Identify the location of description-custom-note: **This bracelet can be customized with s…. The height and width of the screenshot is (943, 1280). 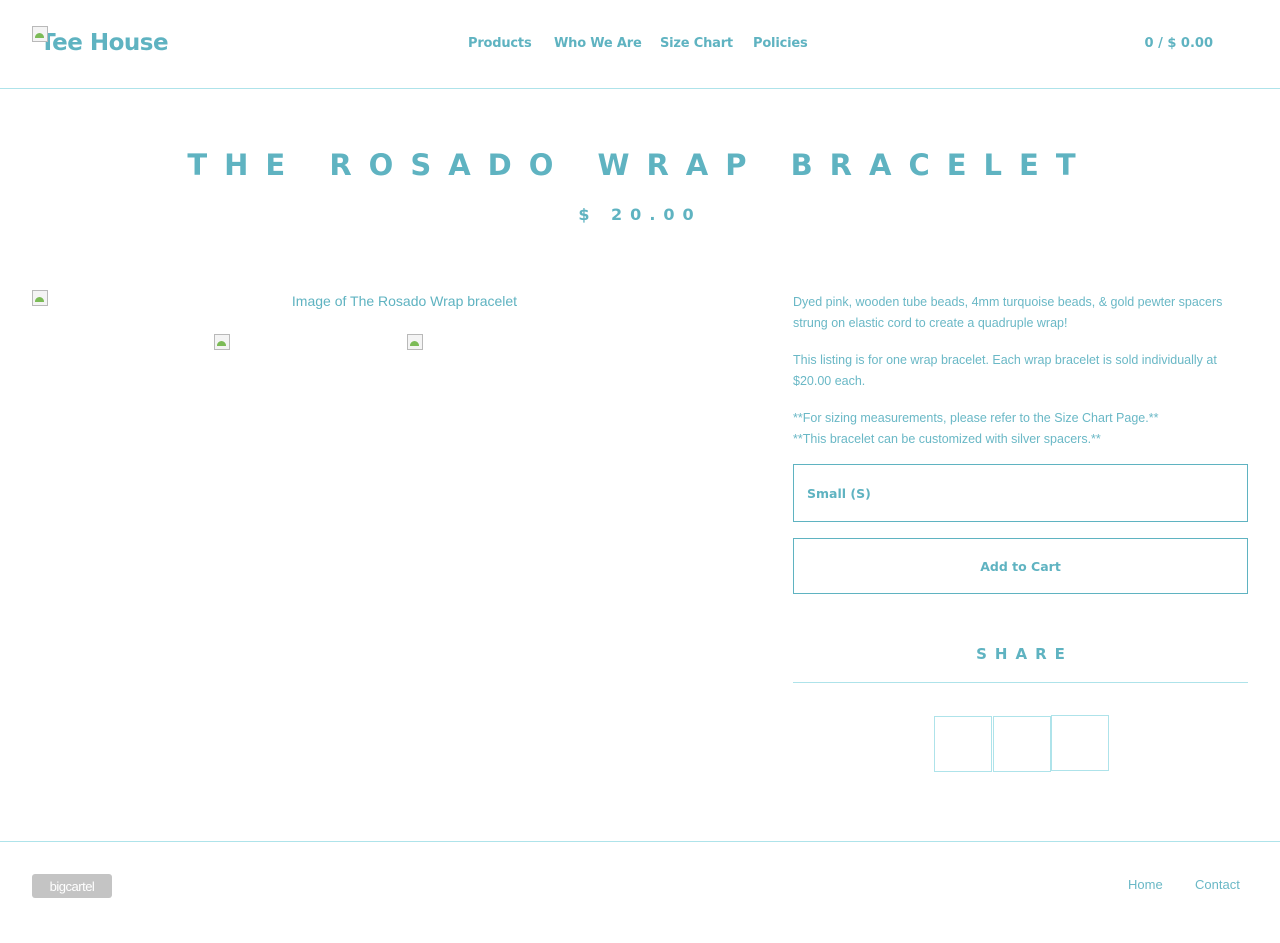
(947, 439).